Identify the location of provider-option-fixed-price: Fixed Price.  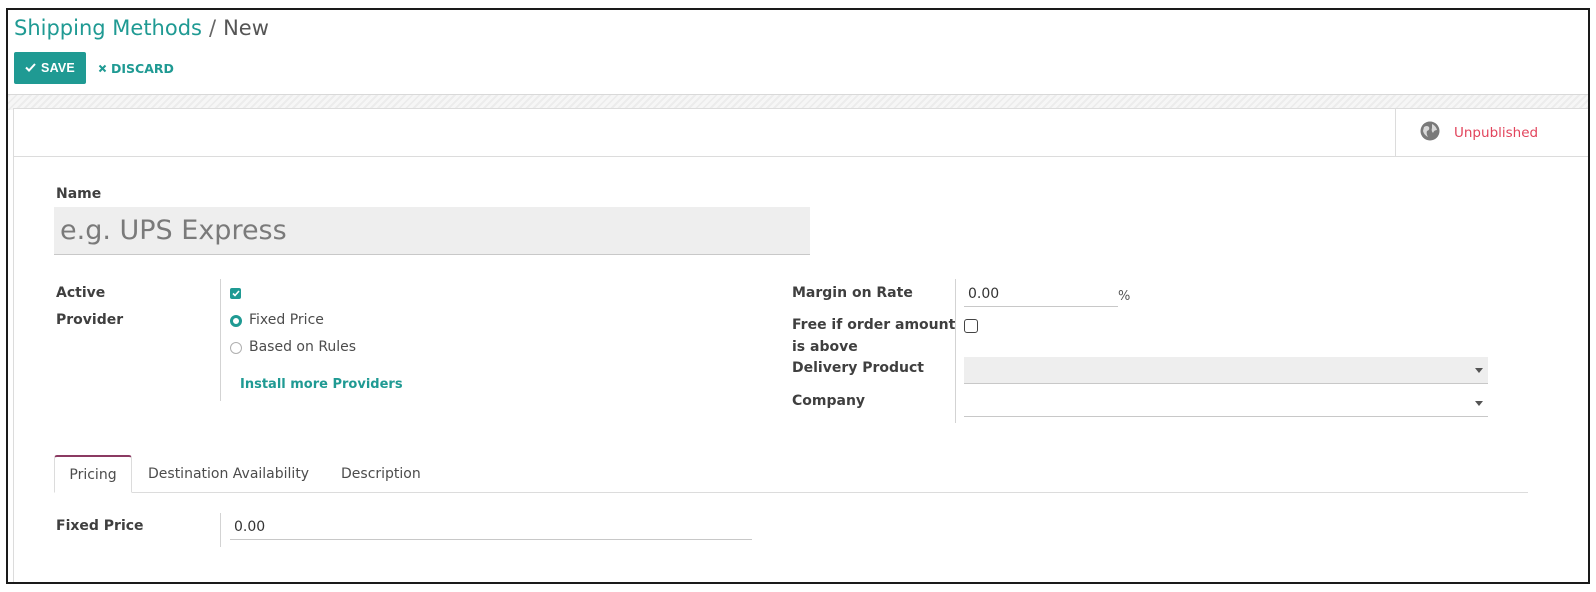
(286, 320).